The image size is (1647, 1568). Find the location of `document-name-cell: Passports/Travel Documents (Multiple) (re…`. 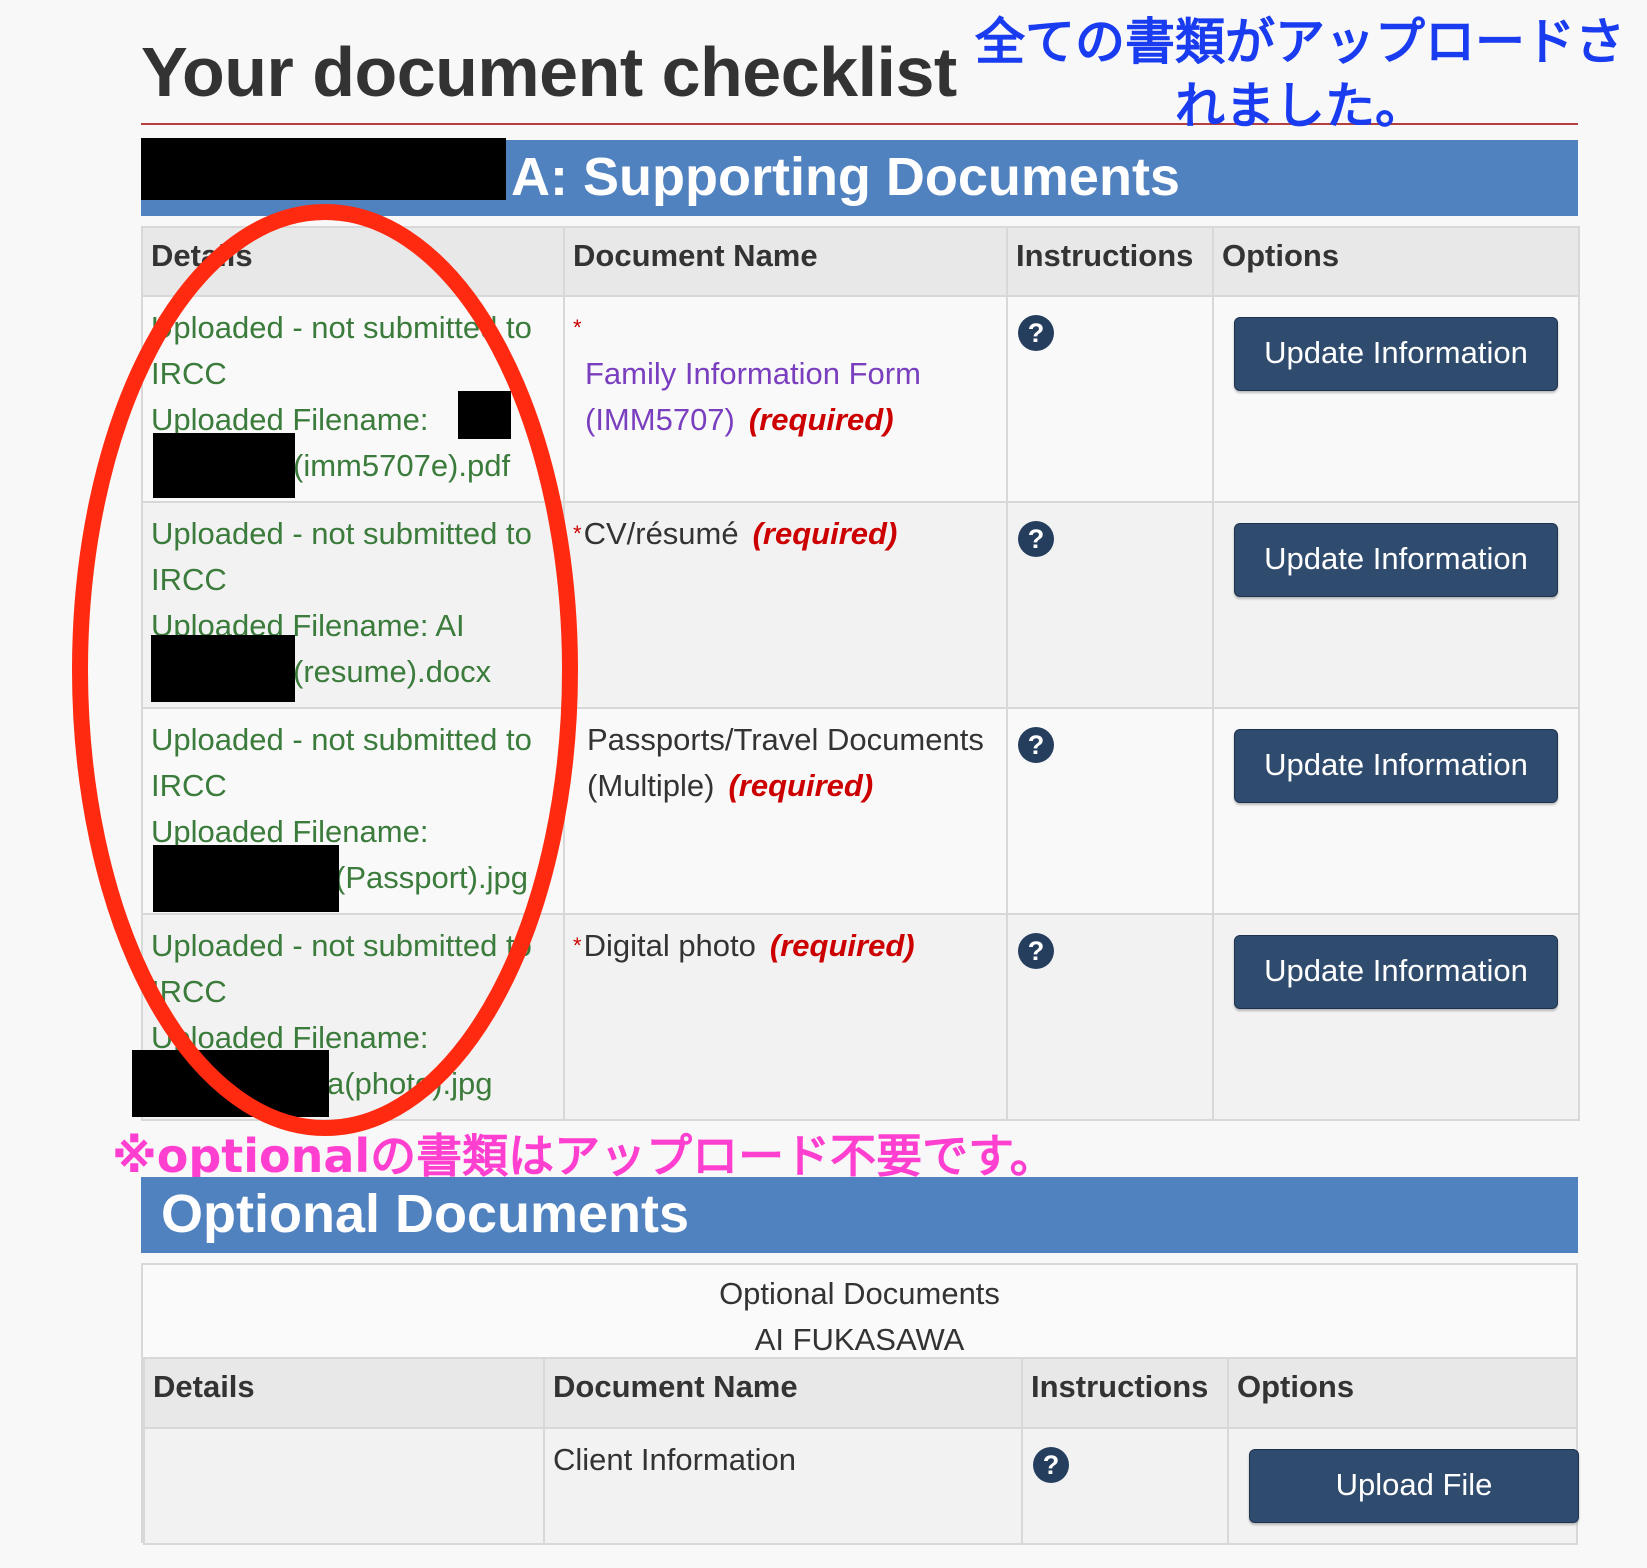

document-name-cell: Passports/Travel Documents (Multiple) (re… is located at coordinates (785, 811).